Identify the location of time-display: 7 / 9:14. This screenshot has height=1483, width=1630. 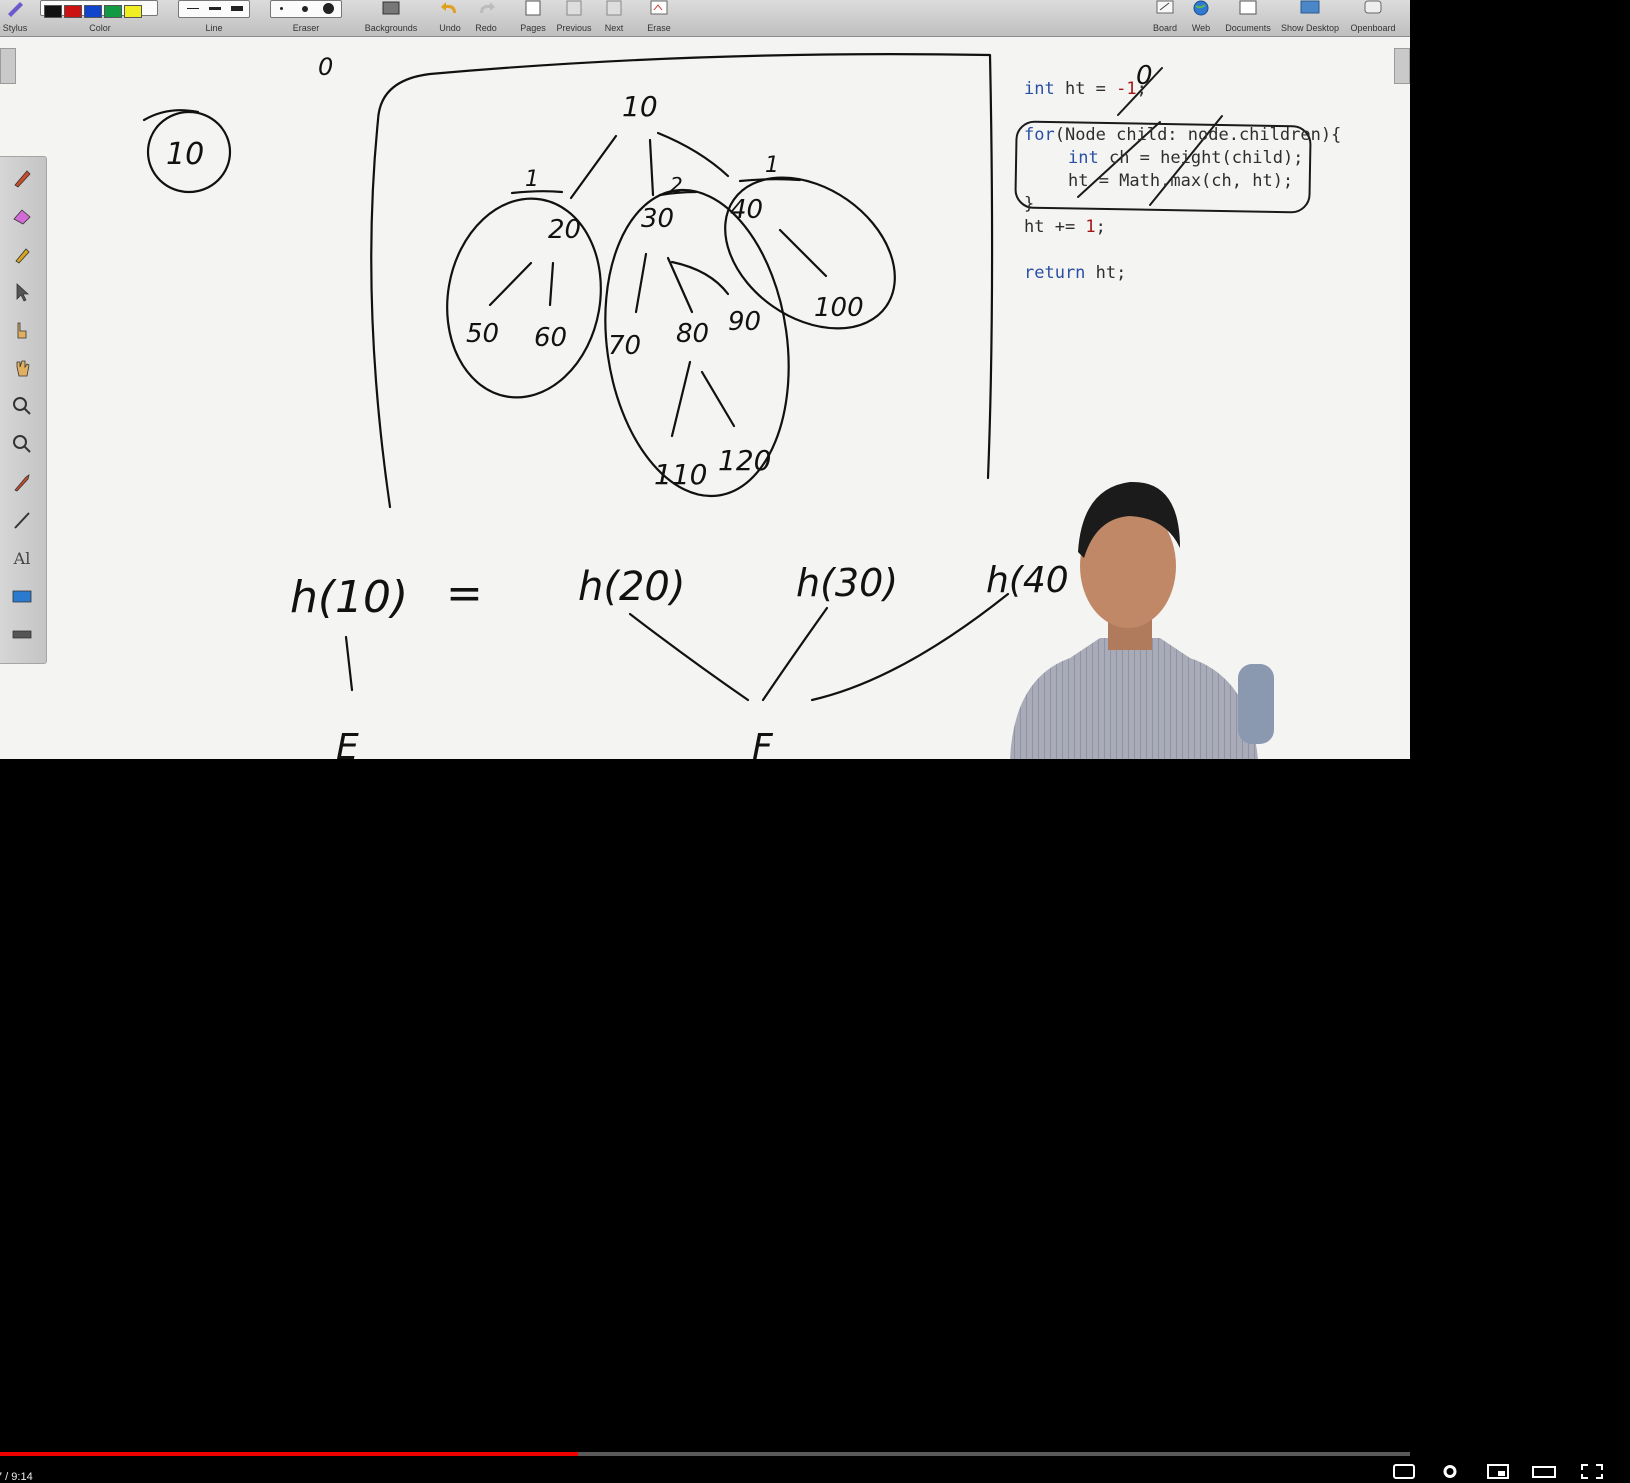
(16, 1477).